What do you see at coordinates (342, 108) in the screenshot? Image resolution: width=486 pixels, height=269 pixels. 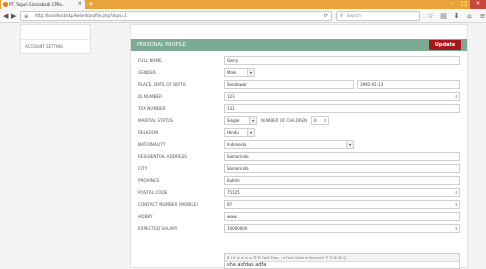 I see `tax-number-input: 131` at bounding box center [342, 108].